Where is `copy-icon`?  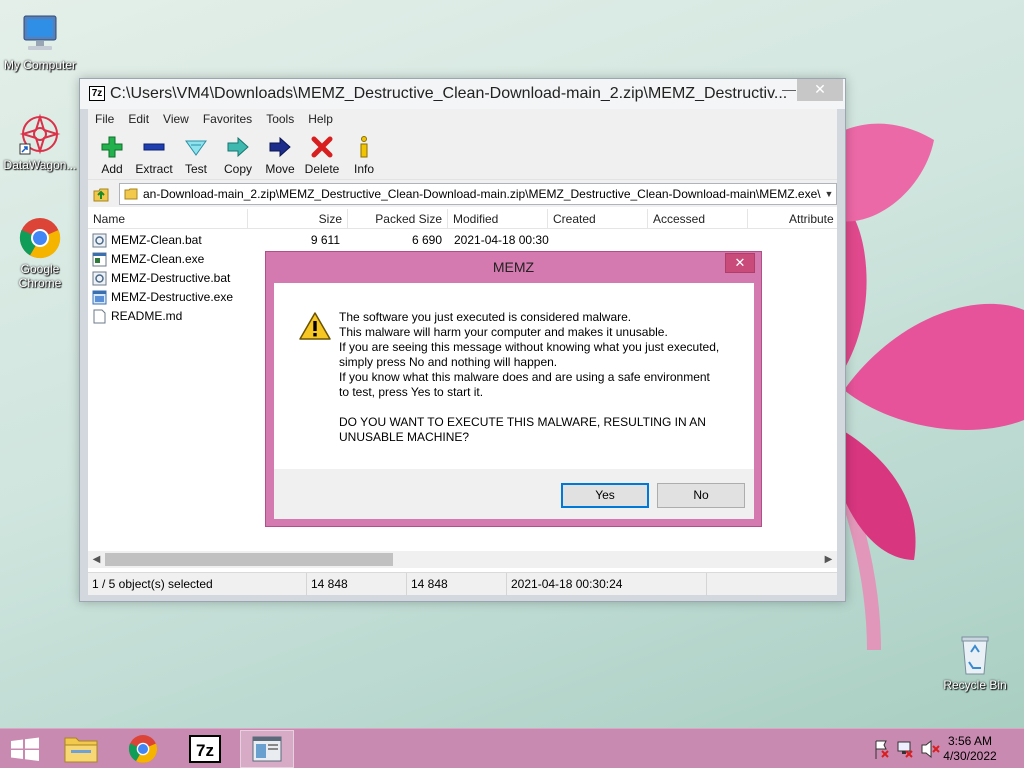 copy-icon is located at coordinates (238, 147).